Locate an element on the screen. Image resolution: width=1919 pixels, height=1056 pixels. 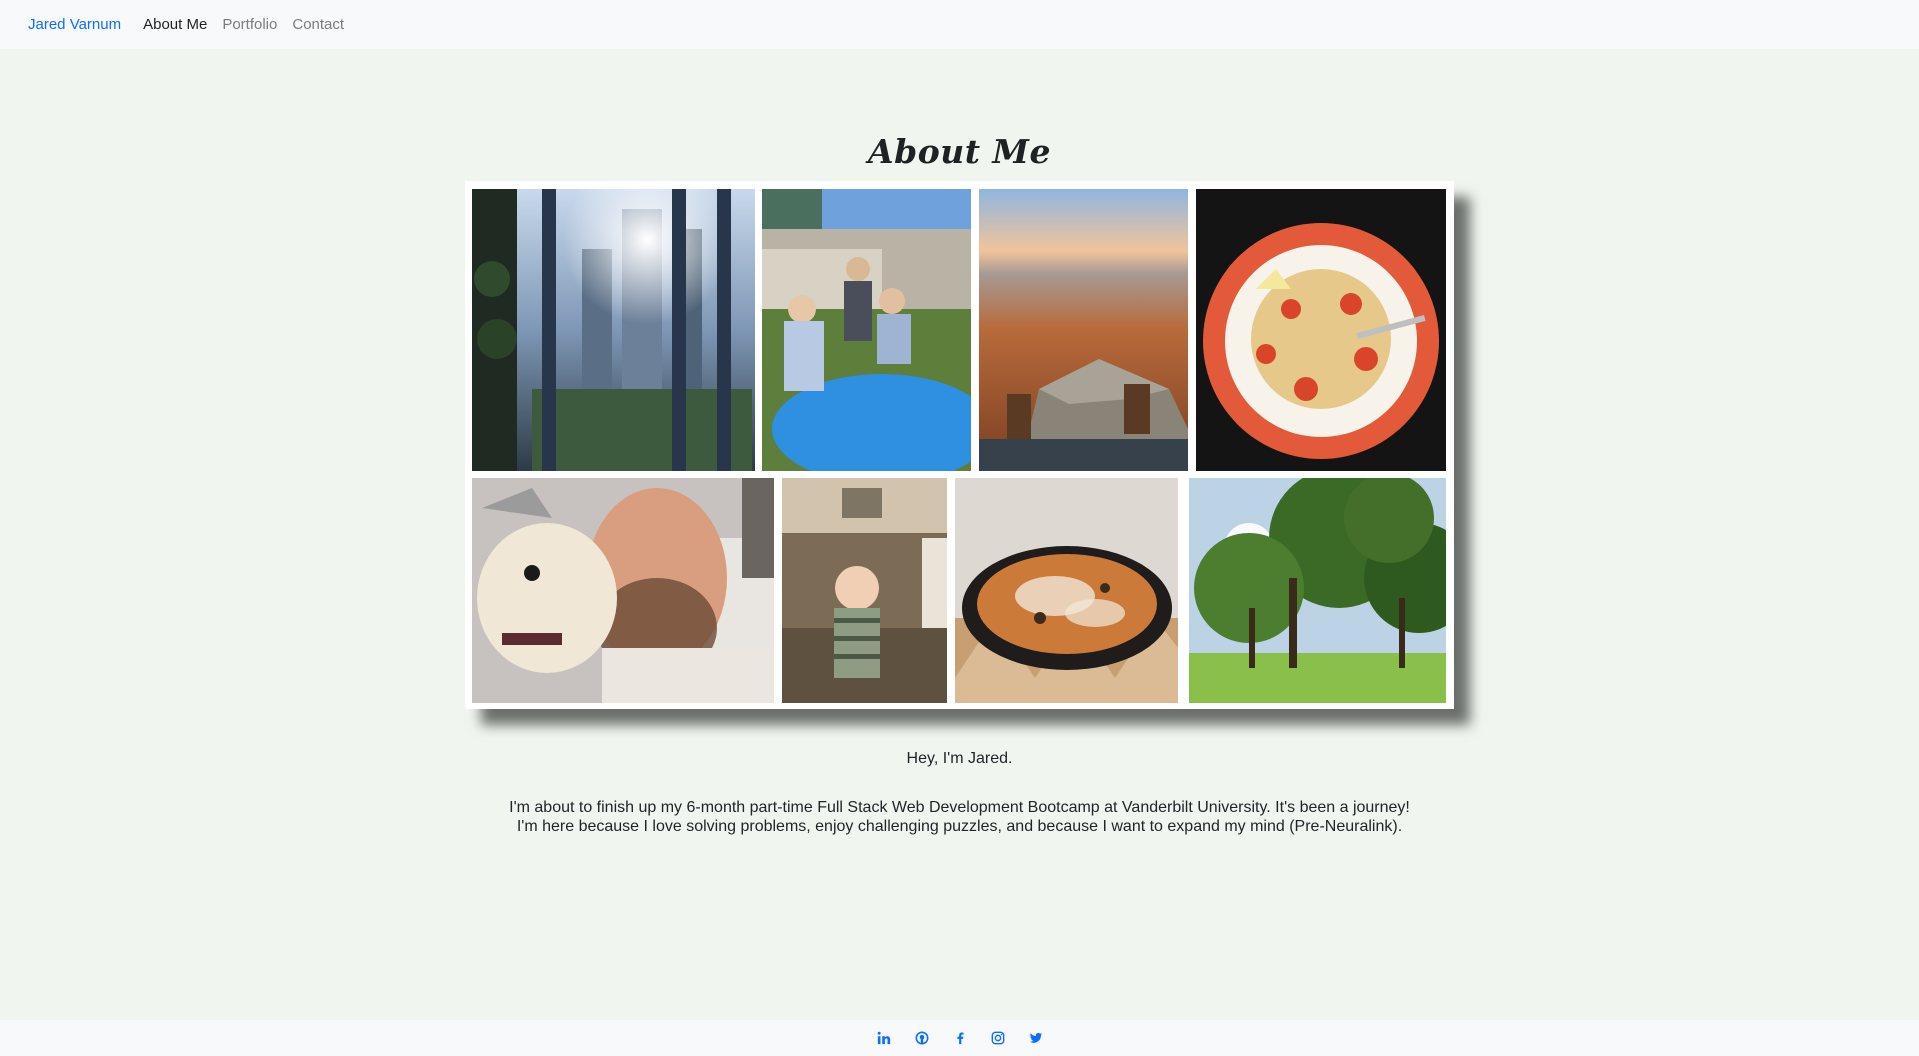
greeting-text: Hey, I'm Jared. is located at coordinates (959, 758).